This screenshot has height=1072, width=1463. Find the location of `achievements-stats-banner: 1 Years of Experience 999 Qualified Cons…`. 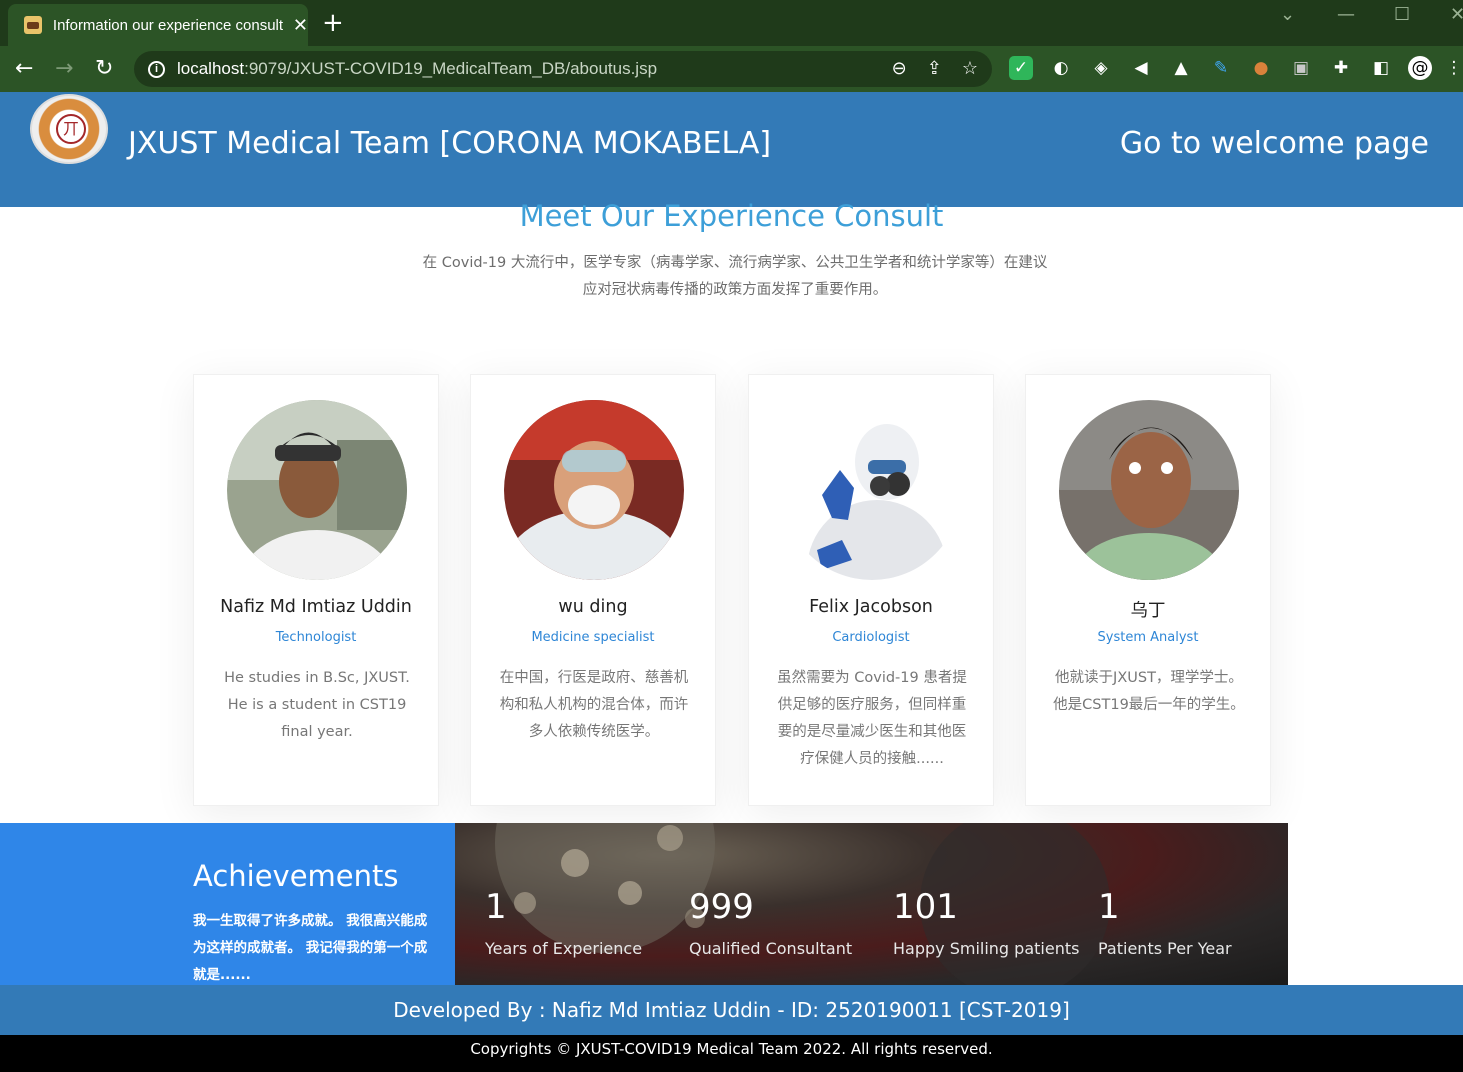

achievements-stats-banner: 1 Years of Experience 999 Qualified Cons… is located at coordinates (871, 904).